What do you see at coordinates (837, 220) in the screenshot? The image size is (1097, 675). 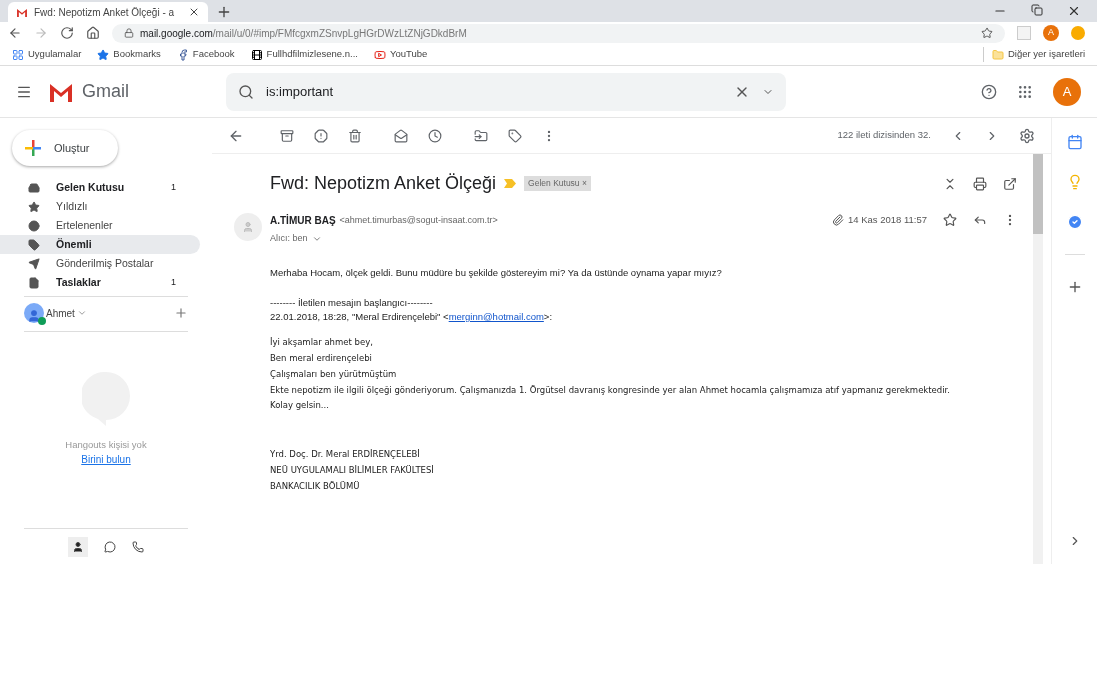 I see `paperclip-icon` at bounding box center [837, 220].